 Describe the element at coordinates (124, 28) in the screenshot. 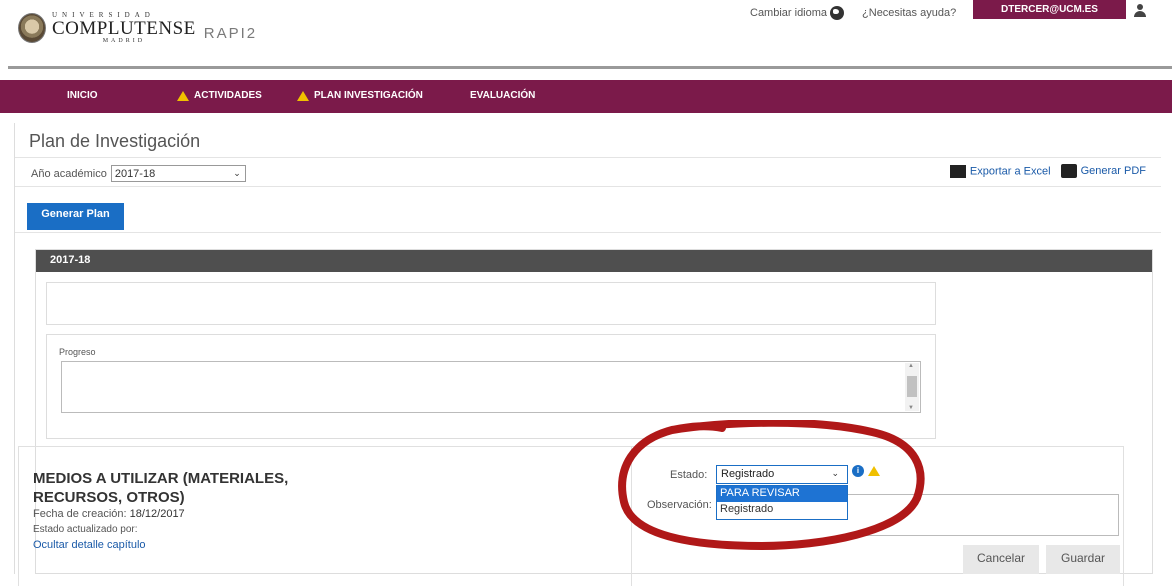

I see `logo-main-text: COMPLUTENSE` at that location.